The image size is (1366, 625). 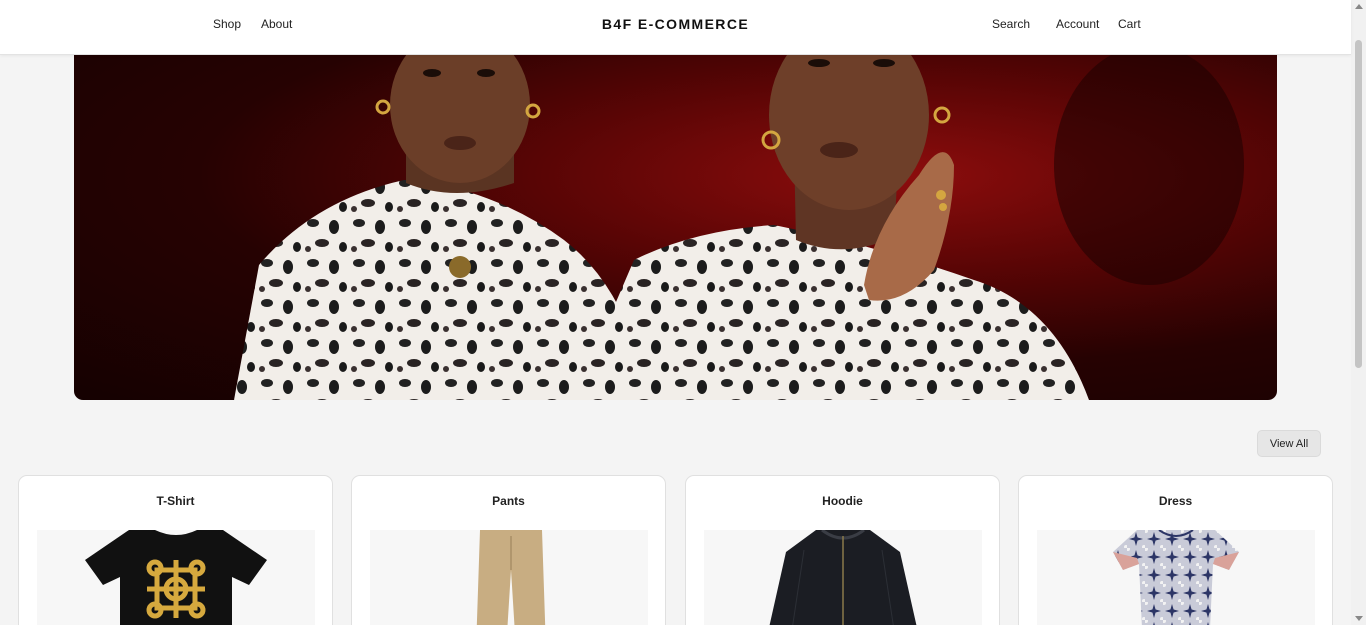 I want to click on product-title: T-Shirt, so click(x=175, y=501).